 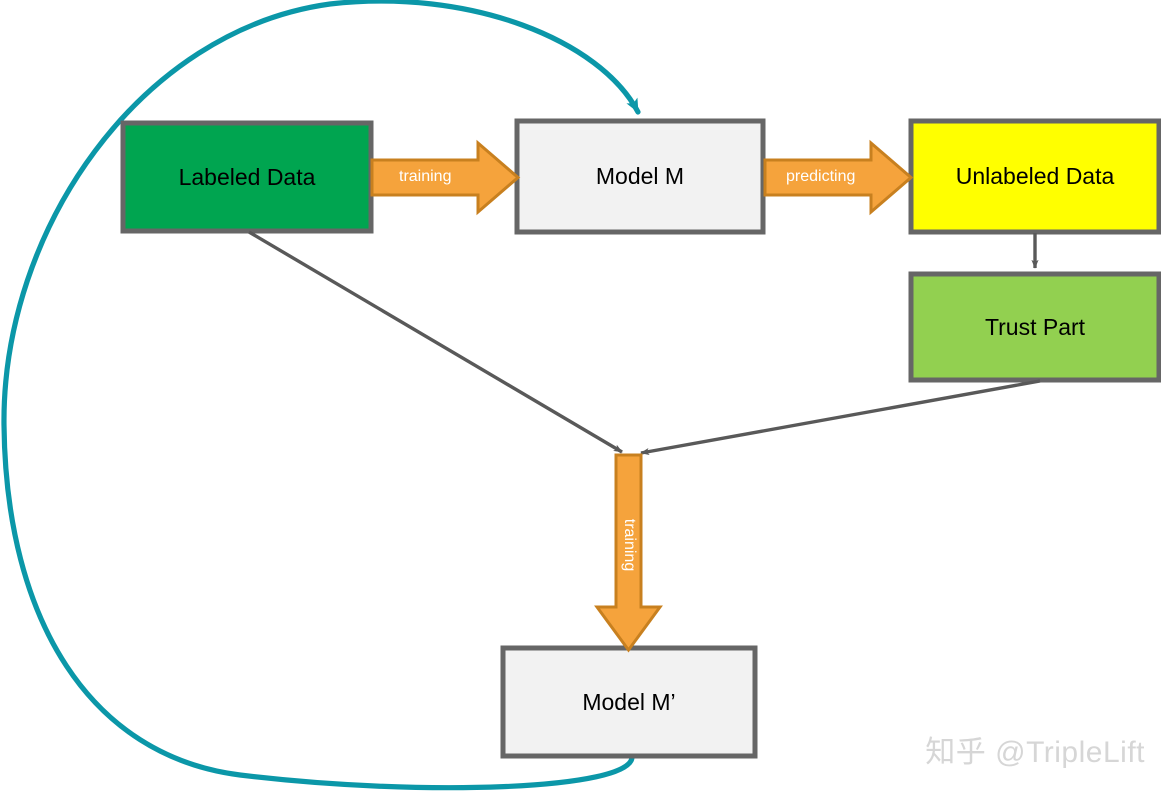 What do you see at coordinates (247, 177) in the screenshot?
I see `node-labeled-data` at bounding box center [247, 177].